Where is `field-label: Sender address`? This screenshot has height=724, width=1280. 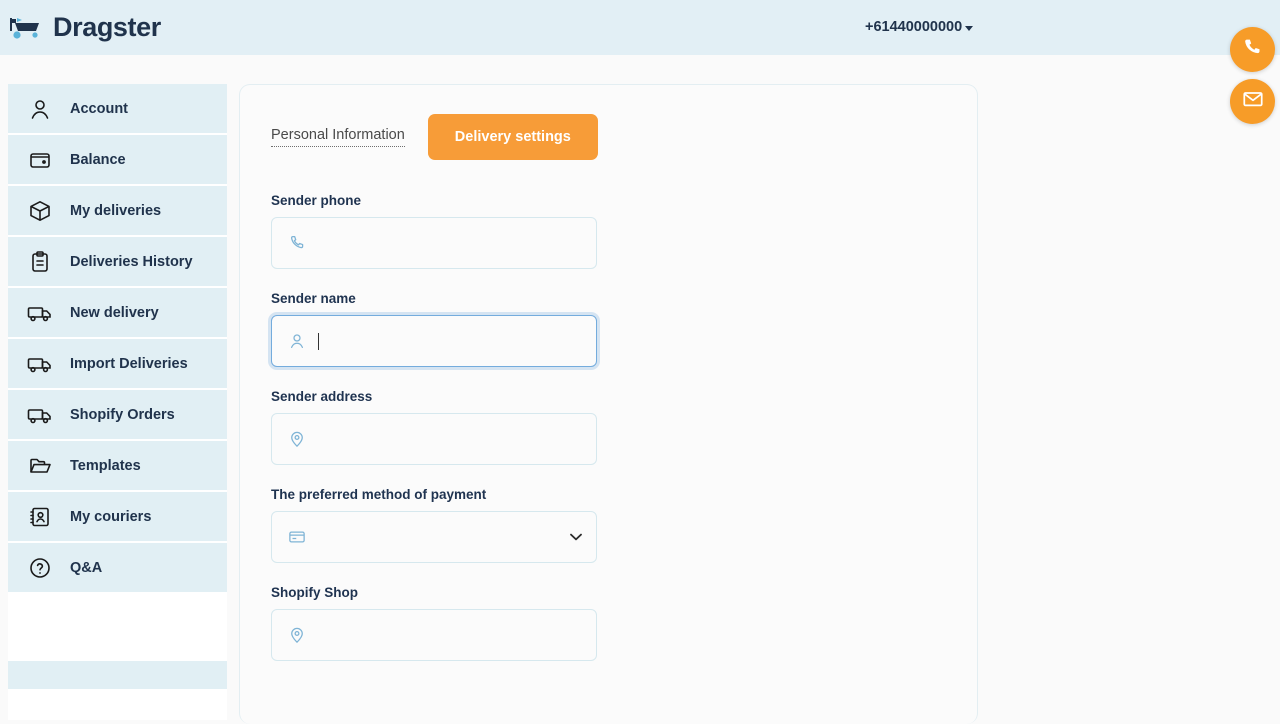
field-label: Sender address is located at coordinates (322, 396).